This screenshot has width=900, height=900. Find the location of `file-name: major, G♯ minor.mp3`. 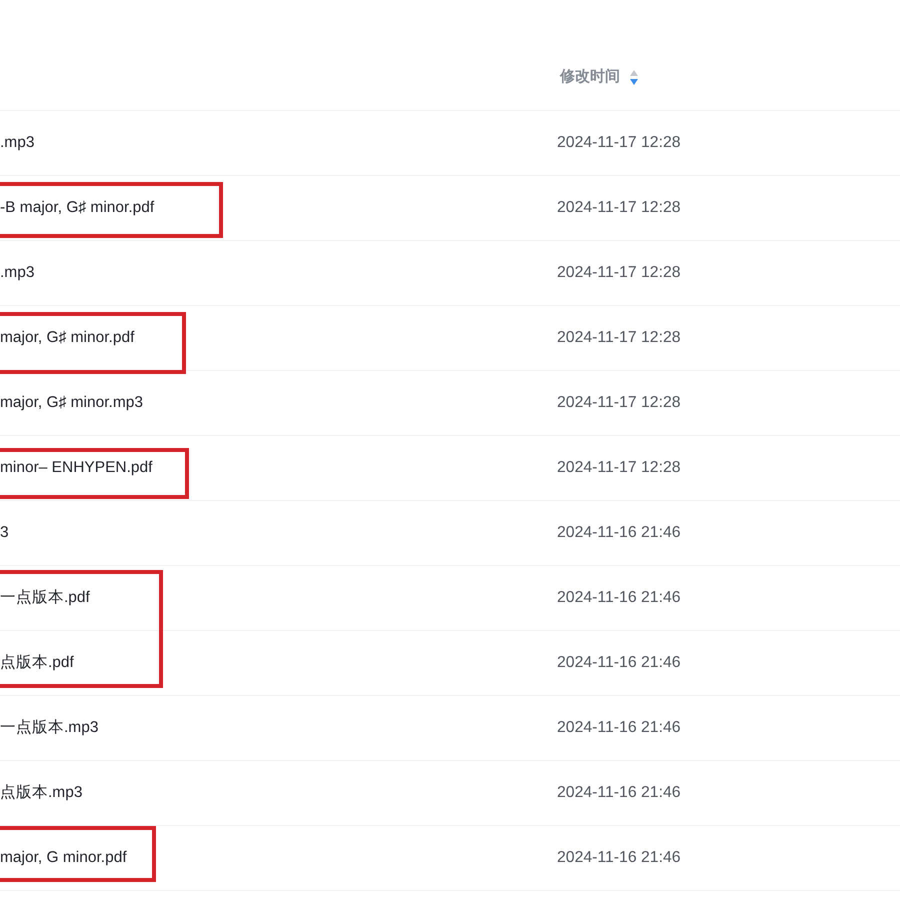

file-name: major, G♯ minor.mp3 is located at coordinates (71, 403).